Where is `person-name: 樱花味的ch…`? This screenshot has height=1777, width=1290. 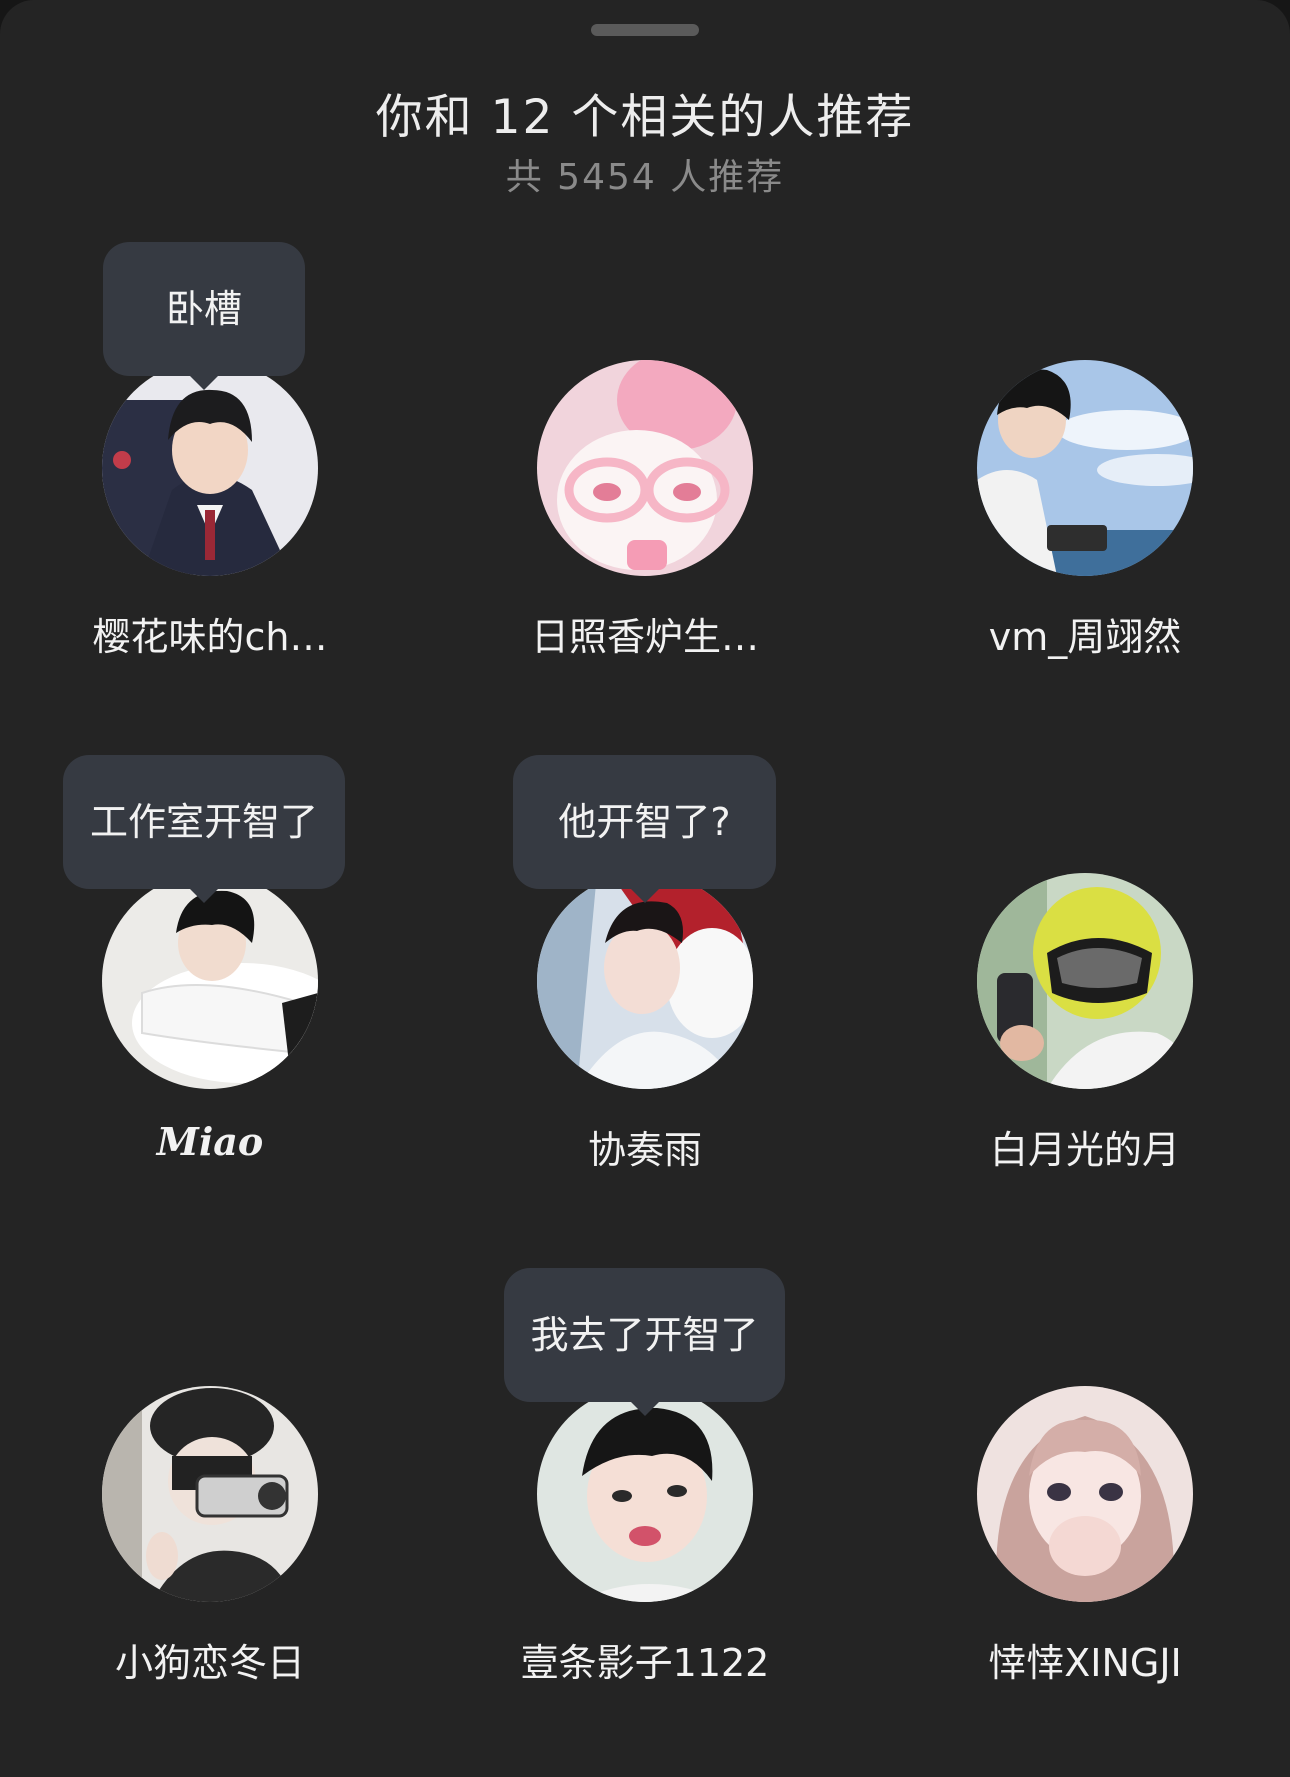 person-name: 樱花味的ch… is located at coordinates (215, 633).